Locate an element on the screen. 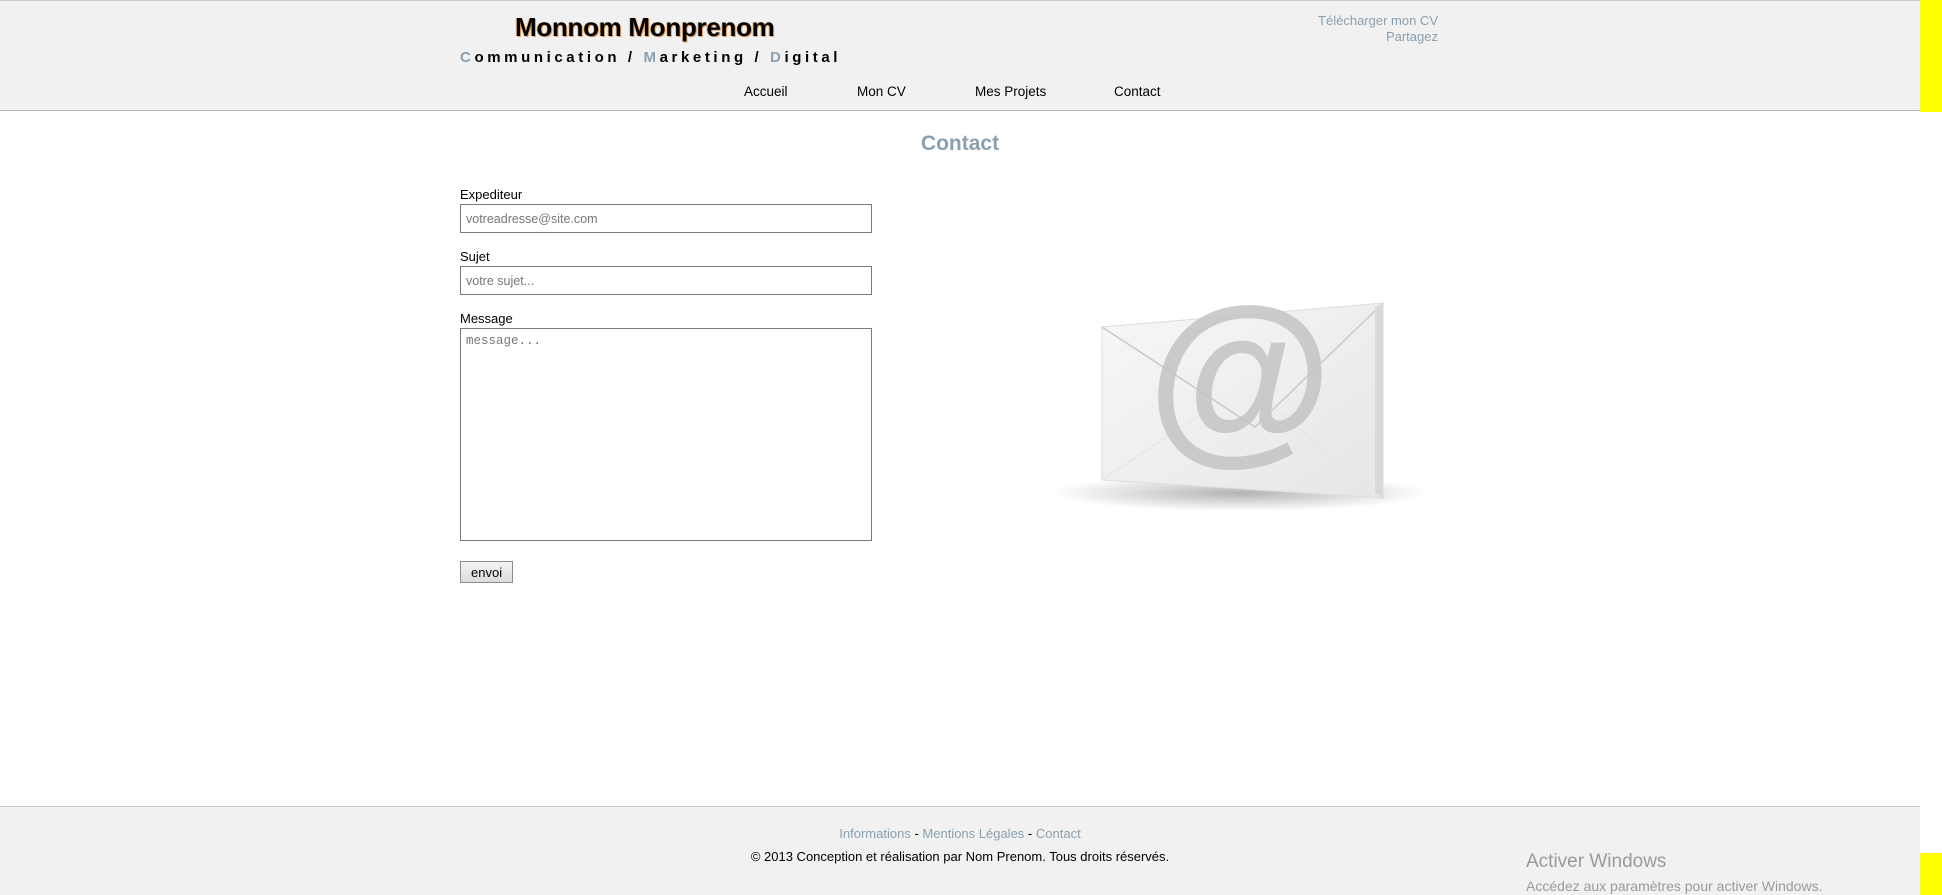 This screenshot has width=1942, height=895. subject-label: Sujet is located at coordinates (475, 256).